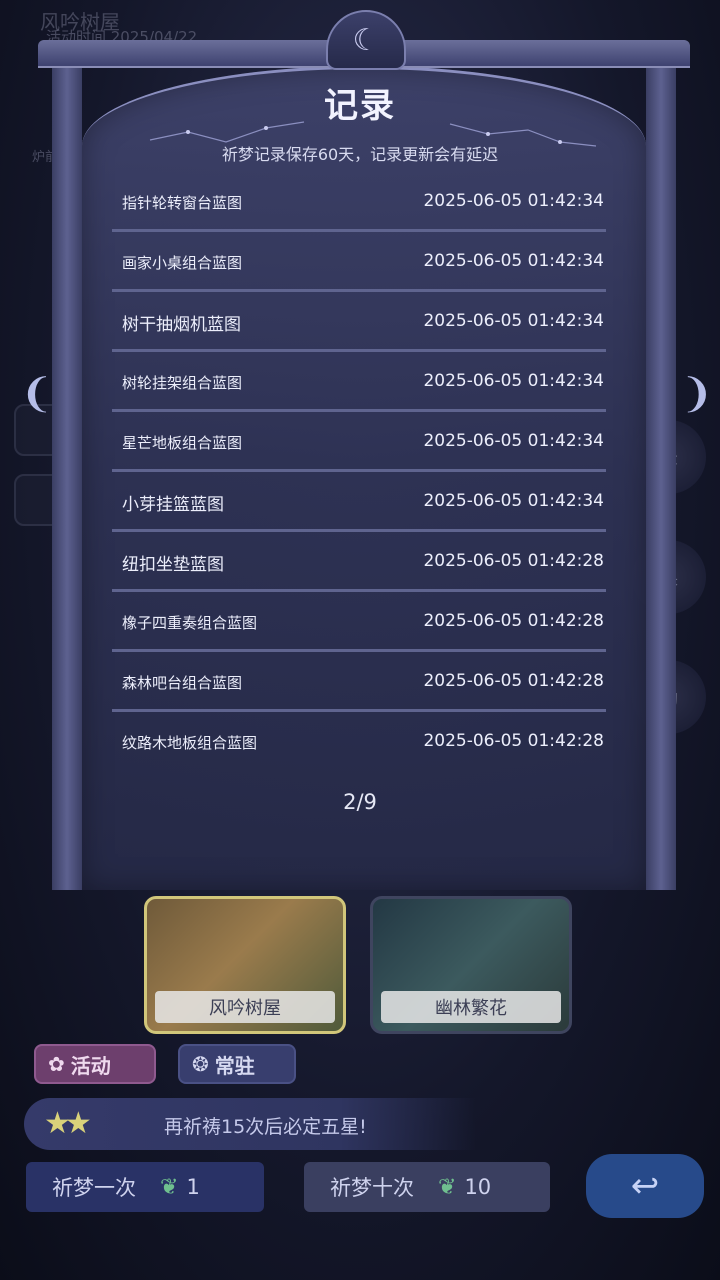  What do you see at coordinates (190, 743) in the screenshot?
I see `record-item-name: 纹路木地板组合蓝图` at bounding box center [190, 743].